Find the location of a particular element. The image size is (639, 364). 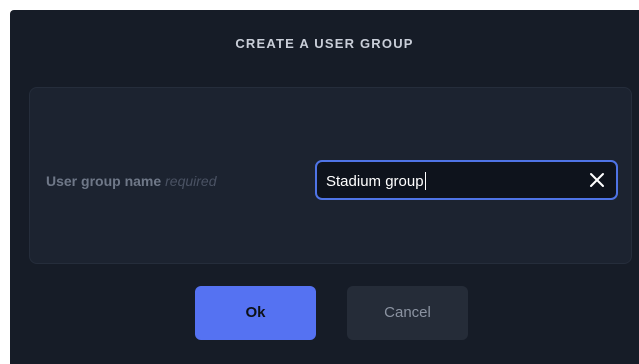

user-group-name-input: Stadium group is located at coordinates (466, 180).